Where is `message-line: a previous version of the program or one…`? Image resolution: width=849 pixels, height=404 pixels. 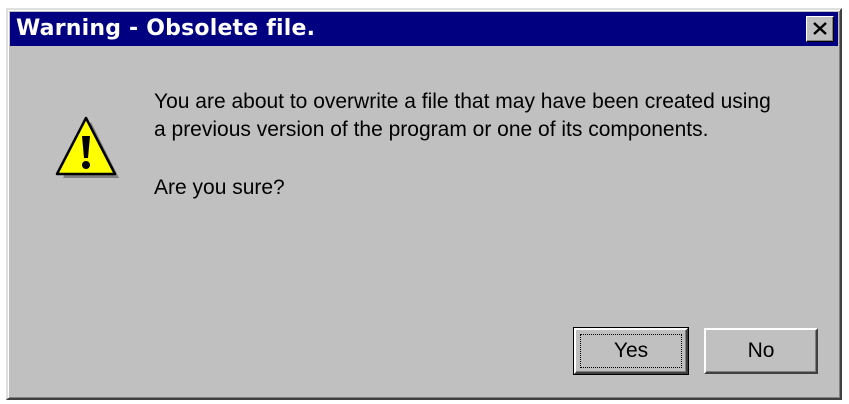 message-line: a previous version of the program or one… is located at coordinates (431, 129).